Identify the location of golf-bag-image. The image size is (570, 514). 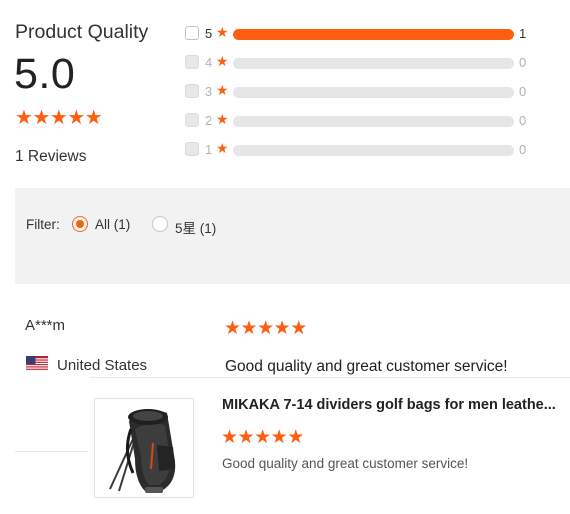
(142, 451).